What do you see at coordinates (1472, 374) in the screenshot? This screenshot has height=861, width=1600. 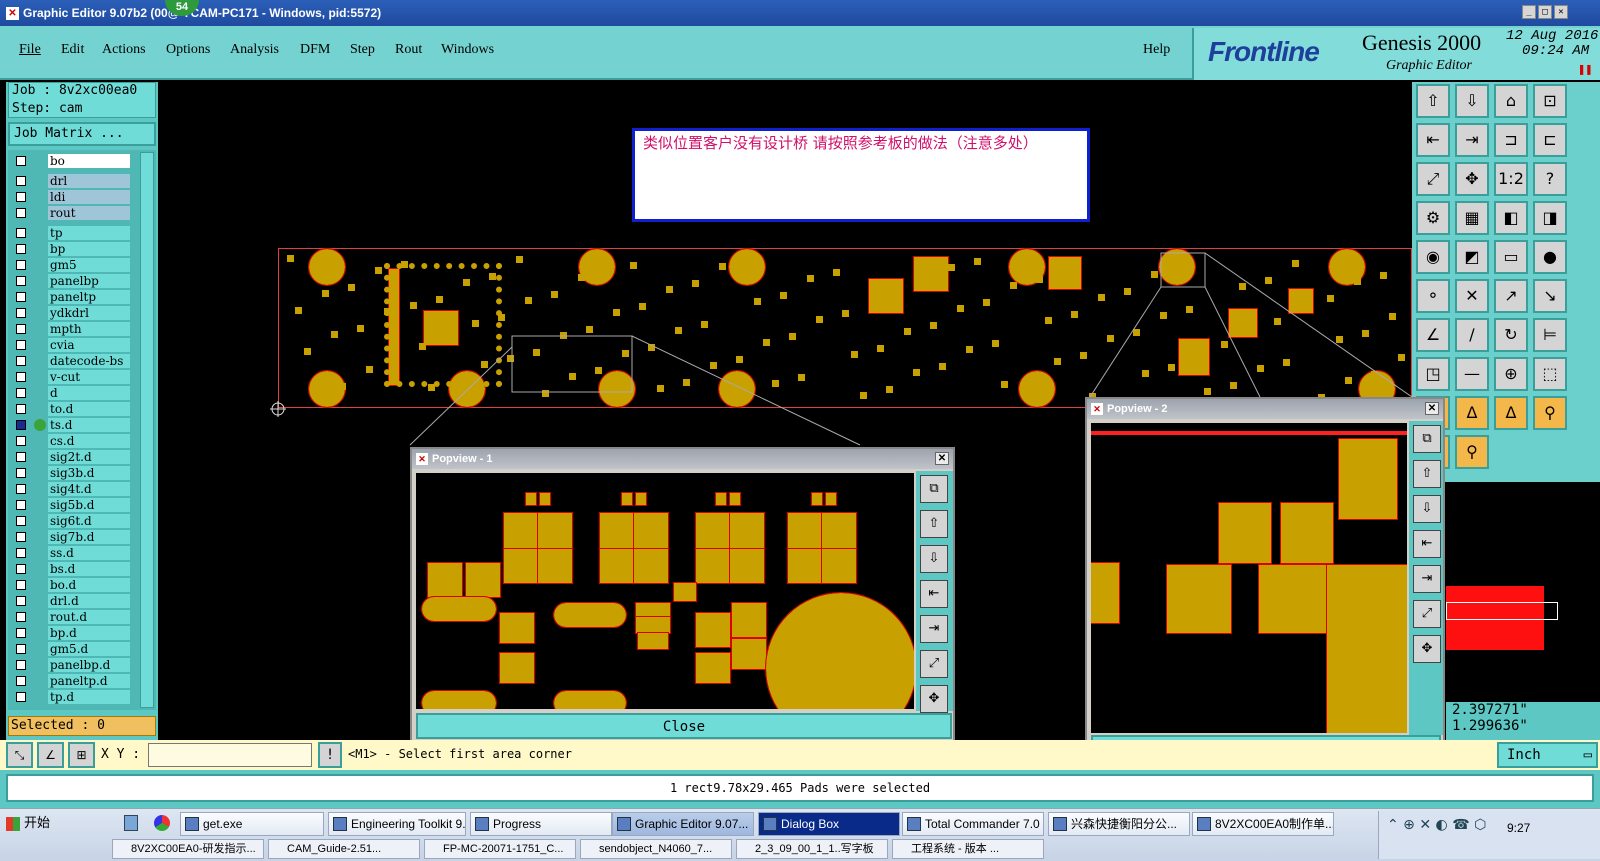 I see `tool-button-icon: —` at bounding box center [1472, 374].